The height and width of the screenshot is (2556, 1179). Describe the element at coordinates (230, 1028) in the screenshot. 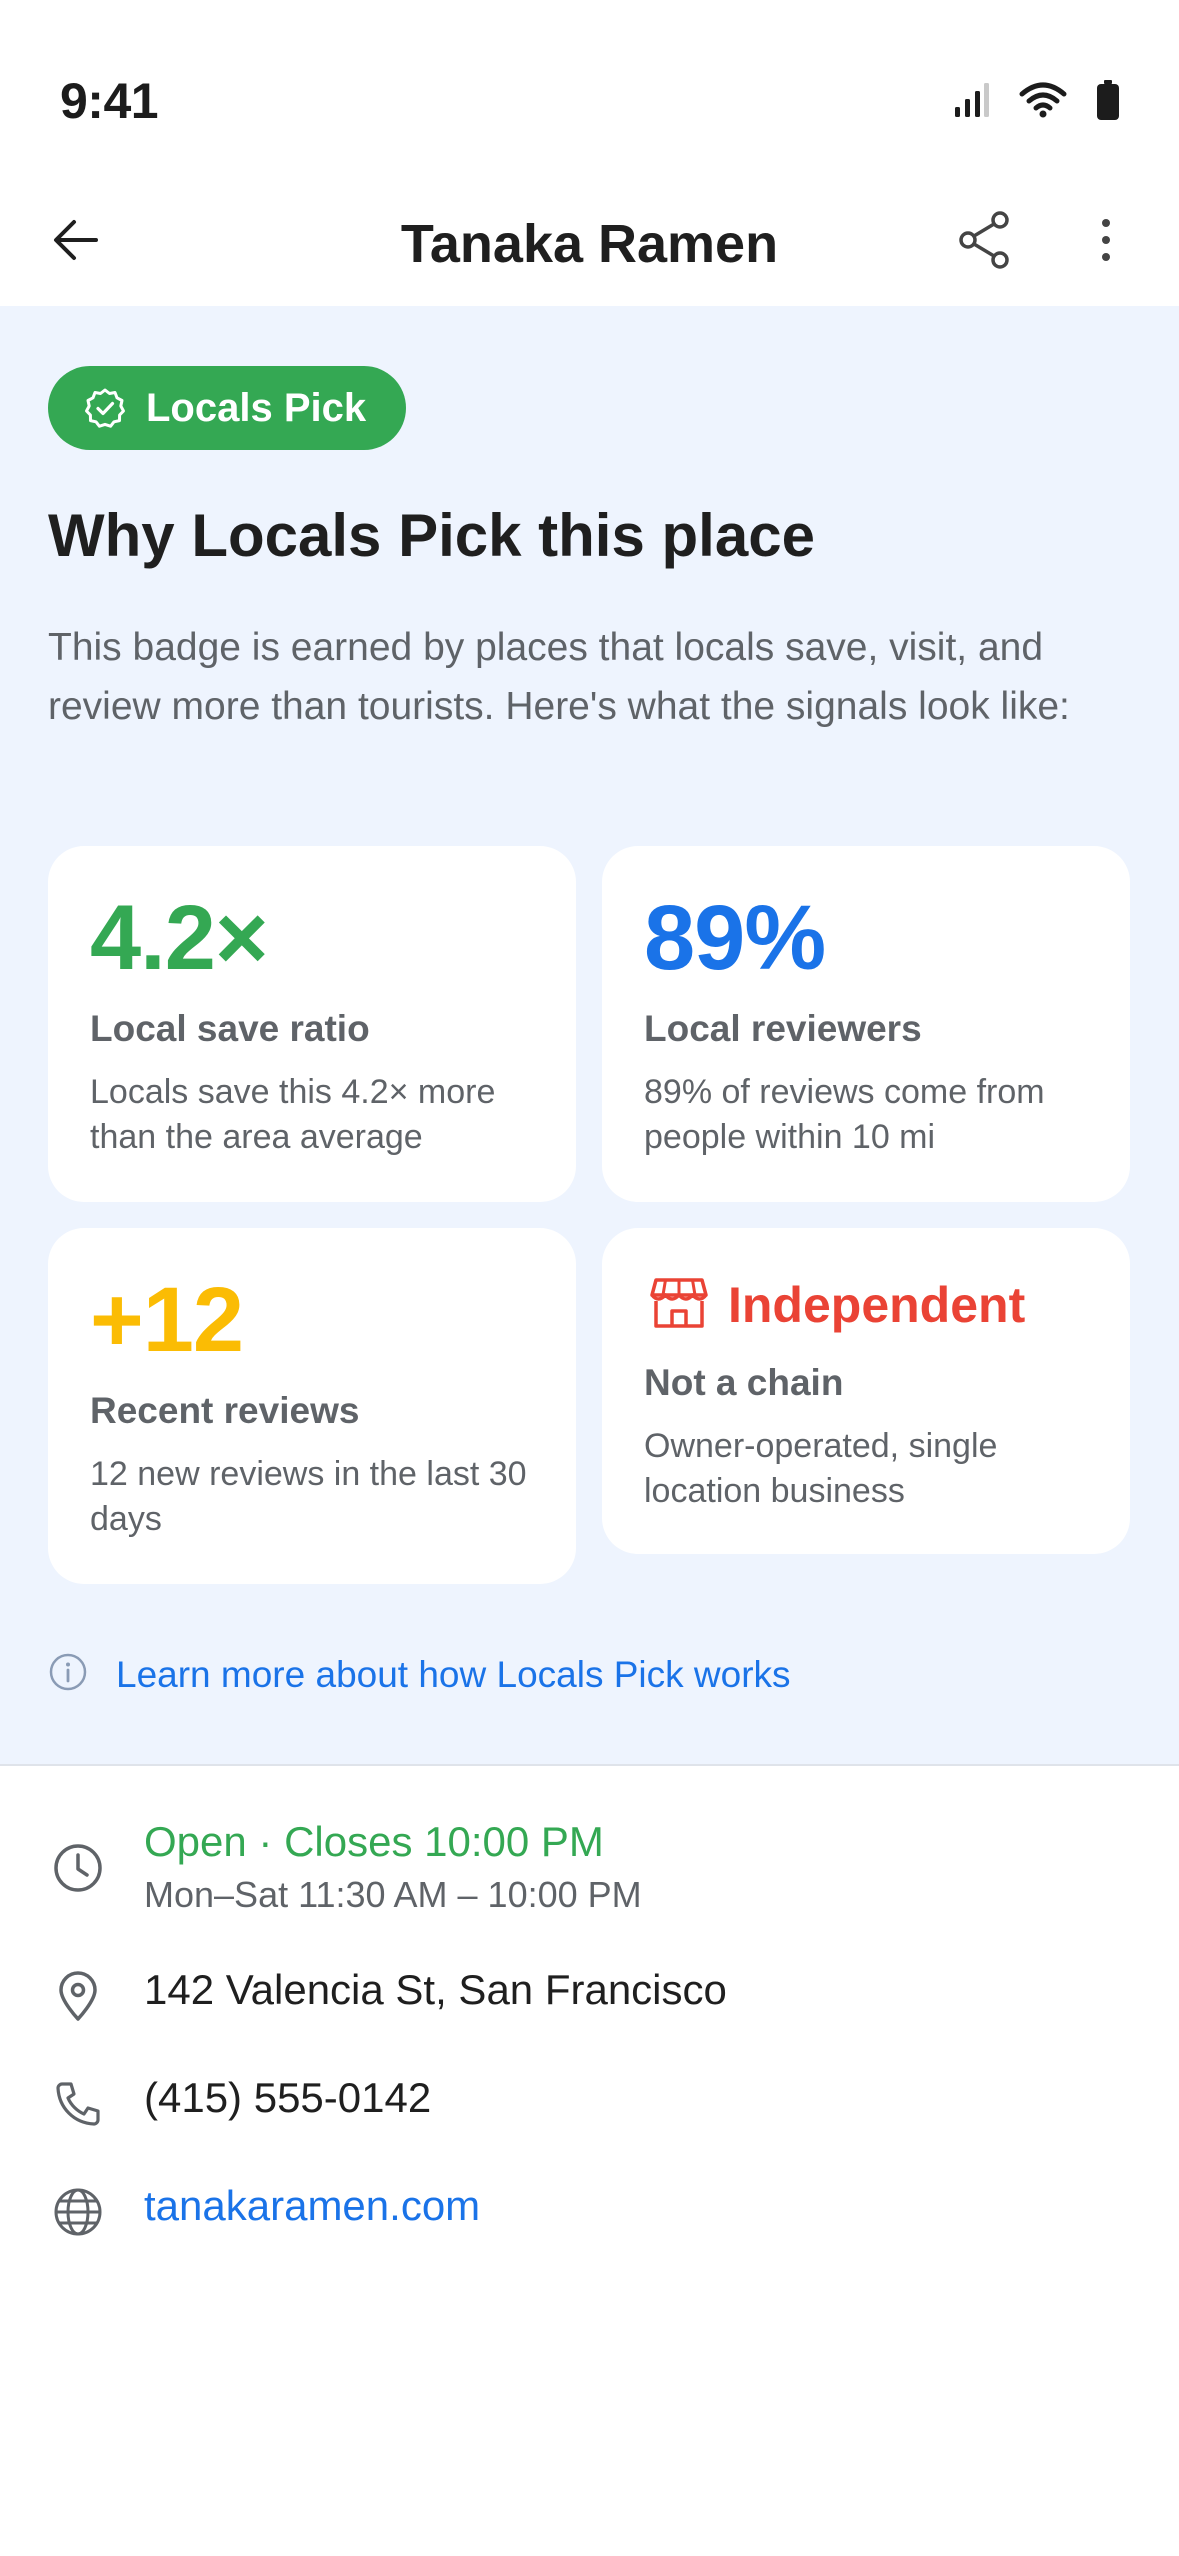

I see `card-label: Local save ratio` at that location.